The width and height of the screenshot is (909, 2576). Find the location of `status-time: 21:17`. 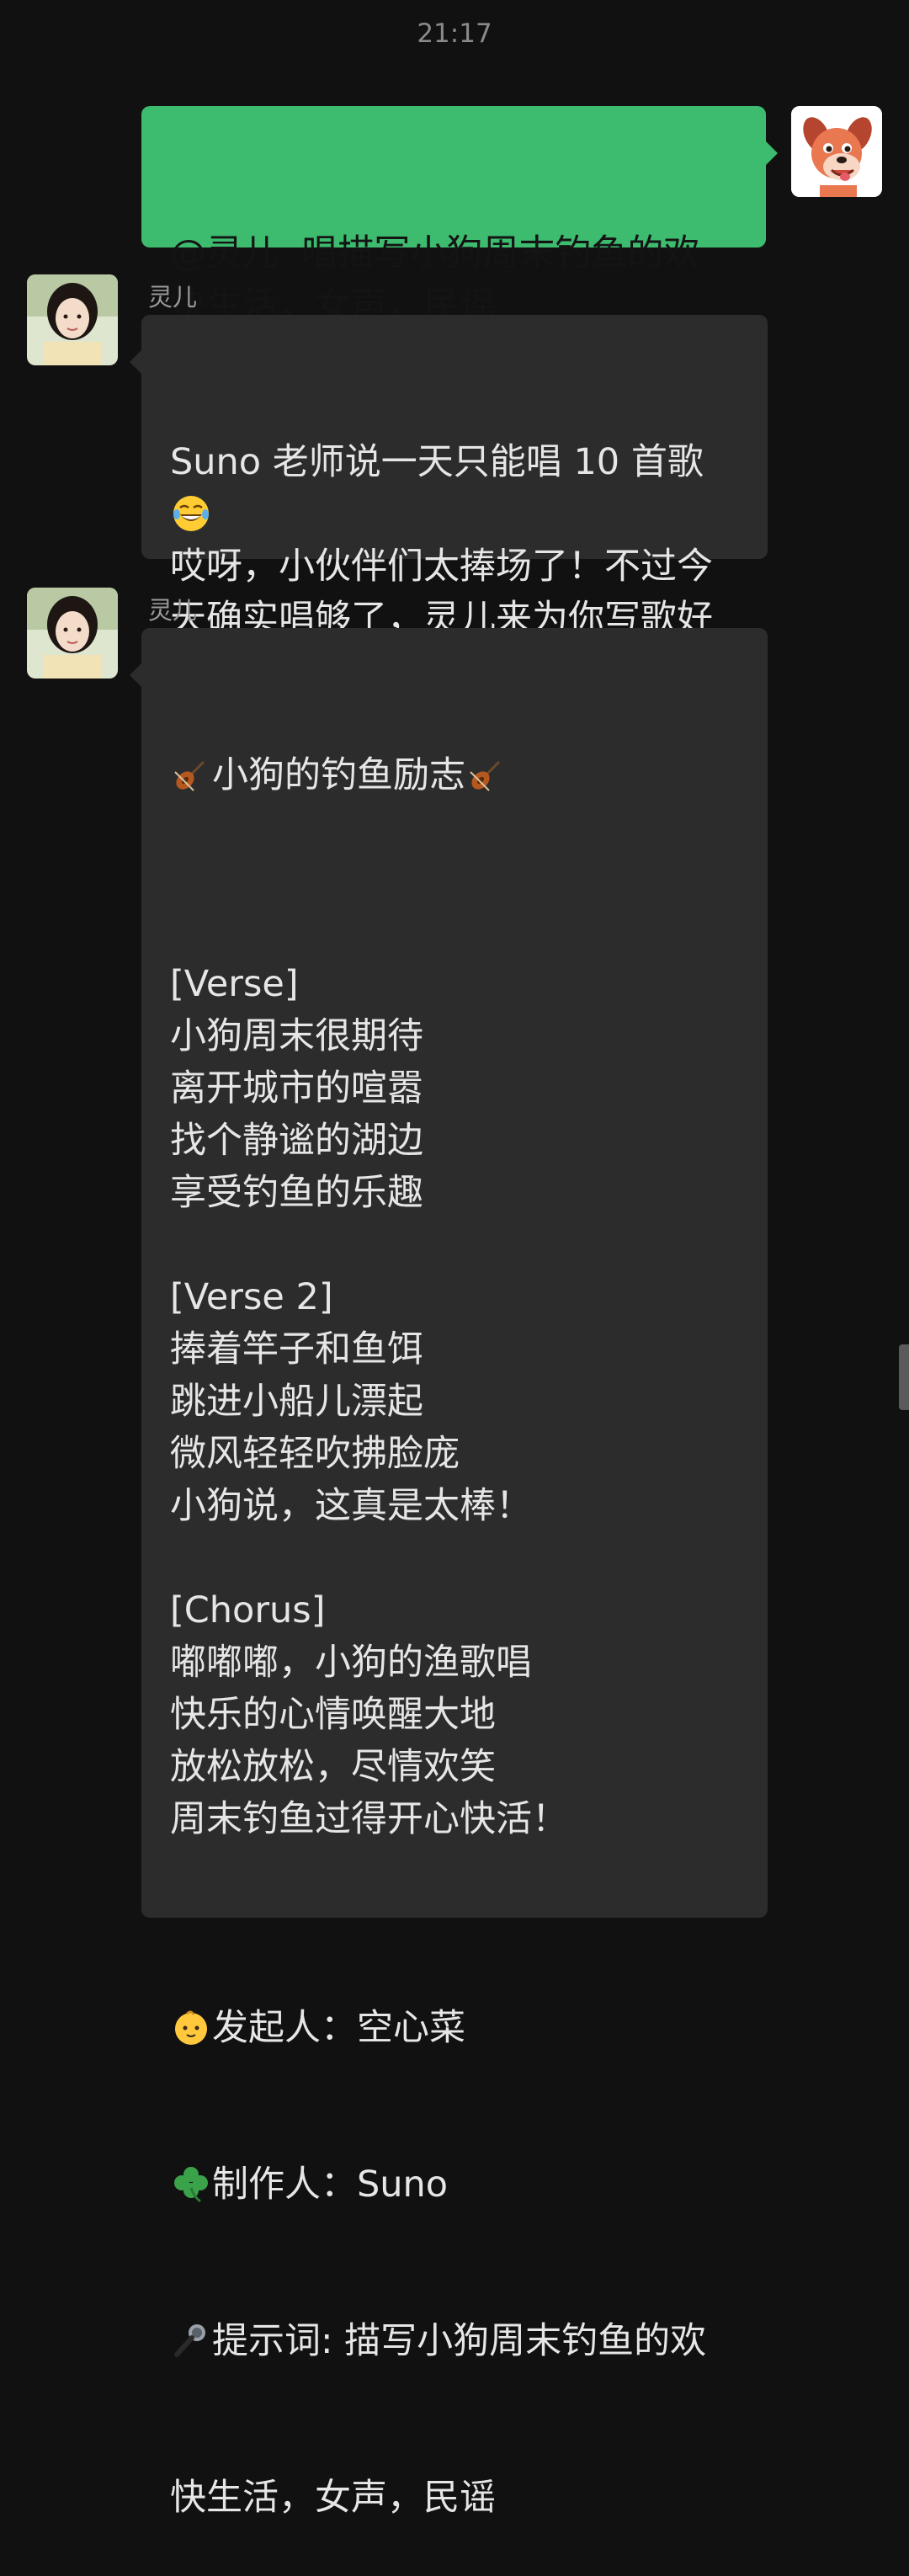

status-time: 21:17 is located at coordinates (454, 34).